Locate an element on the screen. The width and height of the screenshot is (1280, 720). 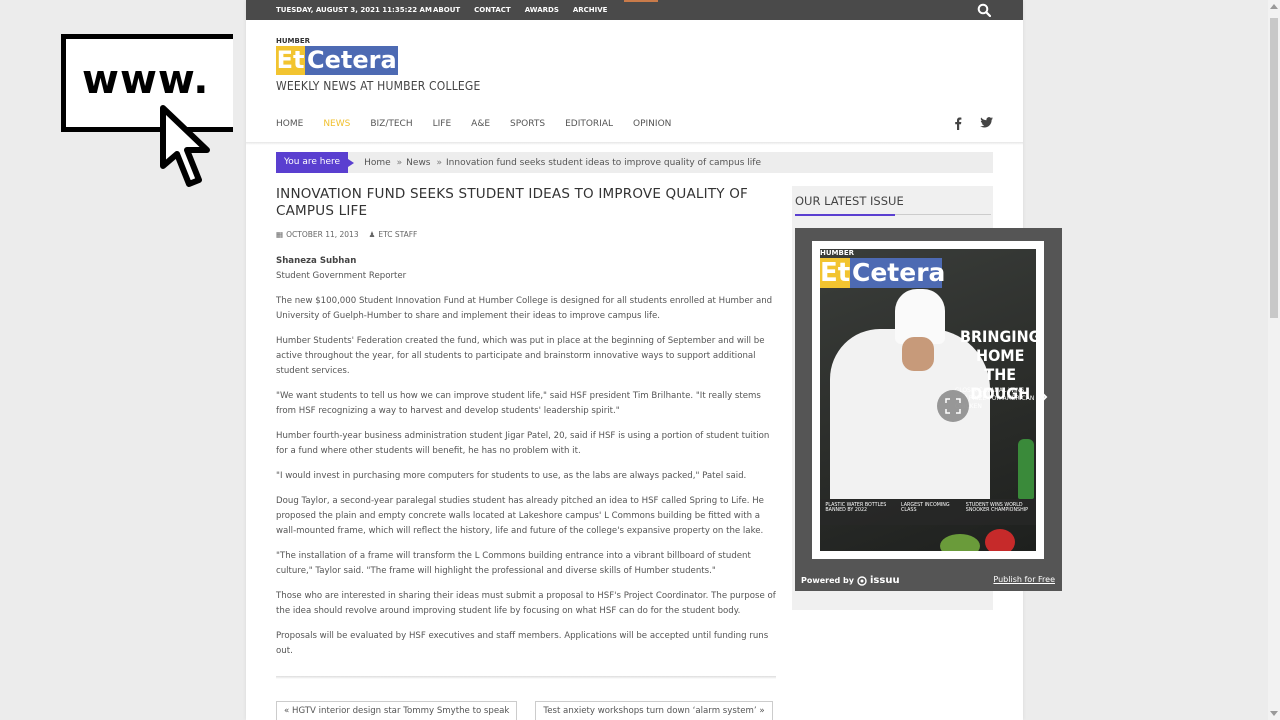
nav-sports: SPORTS is located at coordinates (527, 124).